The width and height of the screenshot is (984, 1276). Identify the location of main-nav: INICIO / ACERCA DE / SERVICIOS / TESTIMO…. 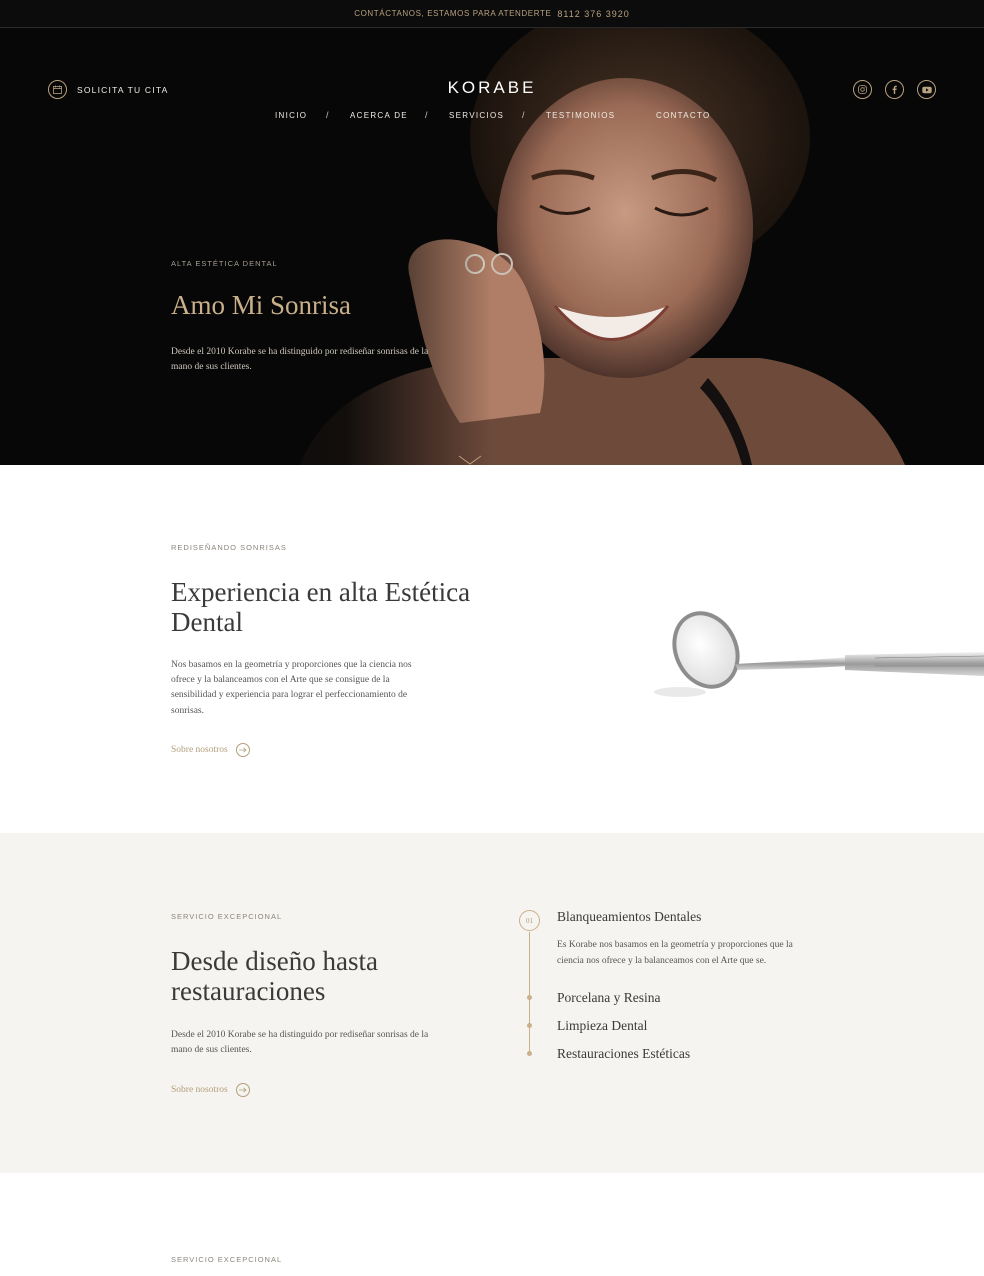
(492, 116).